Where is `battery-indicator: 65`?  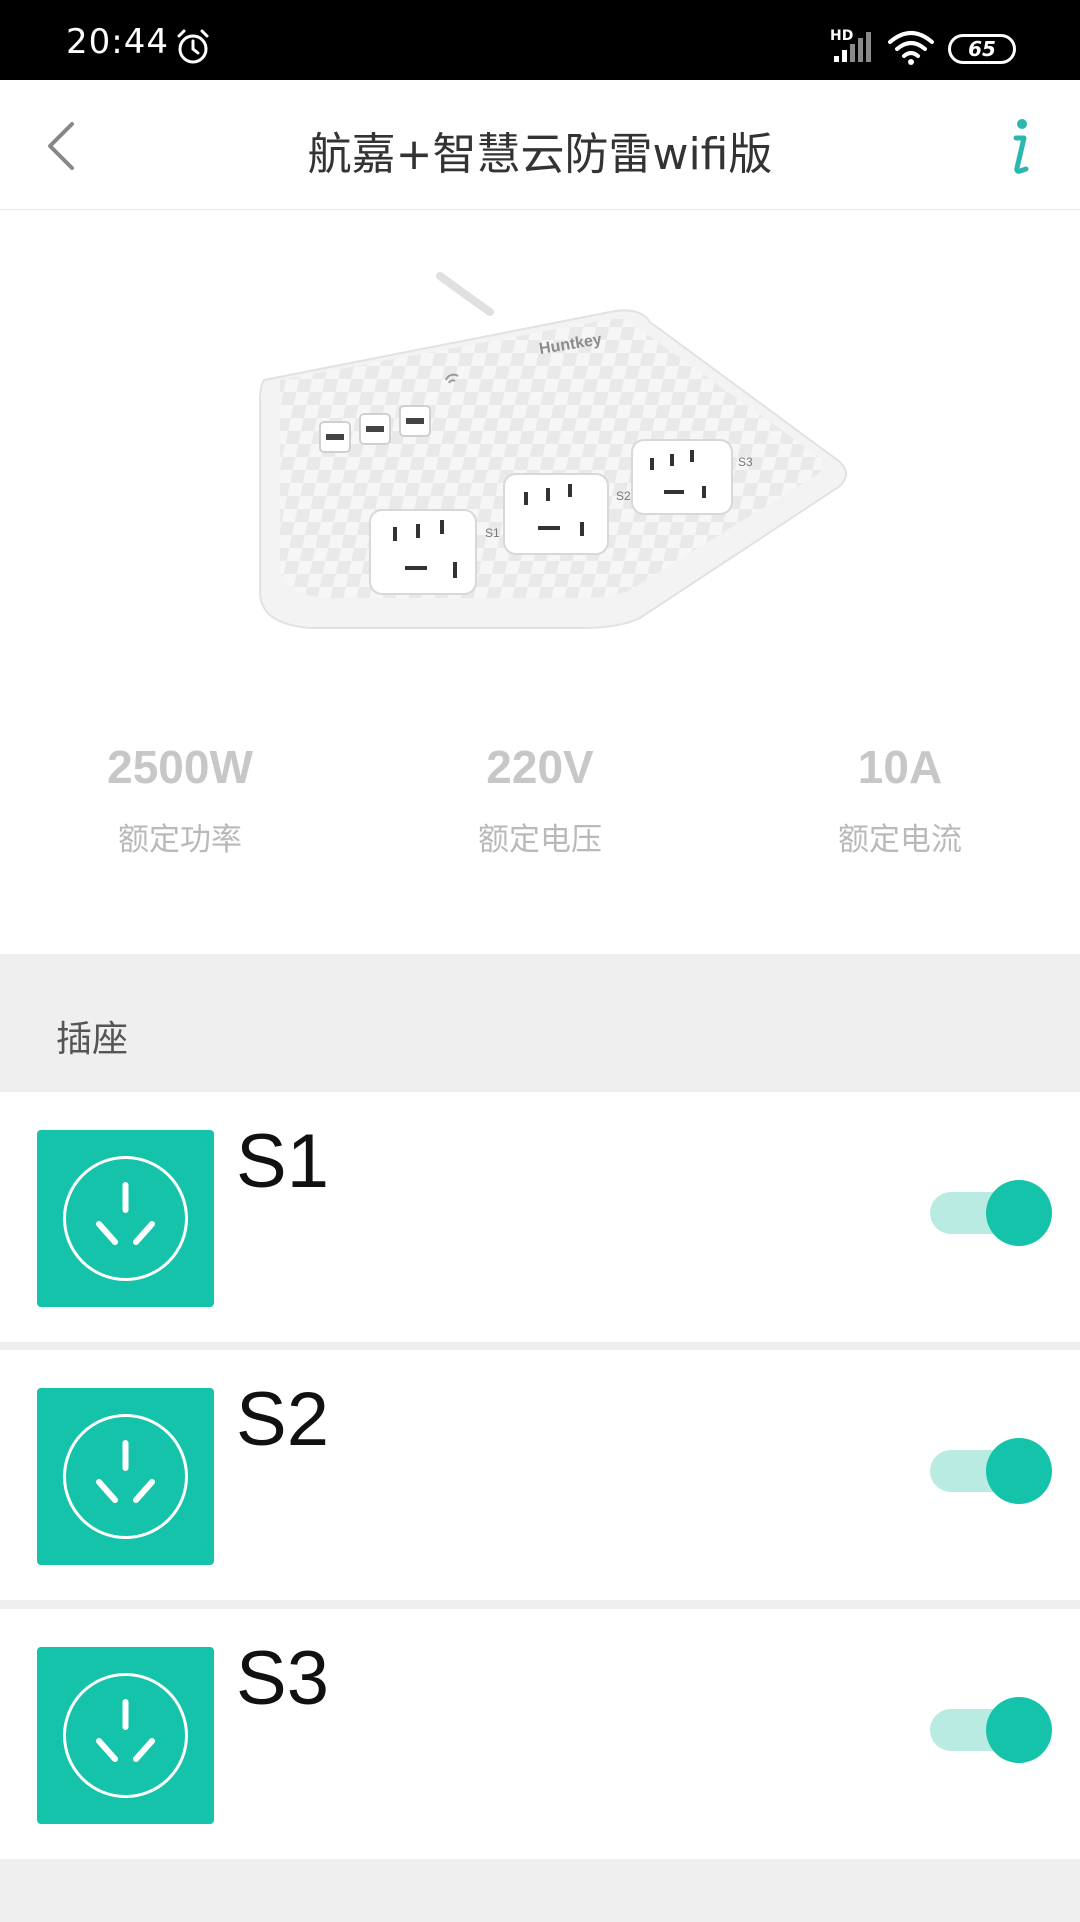 battery-indicator: 65 is located at coordinates (982, 49).